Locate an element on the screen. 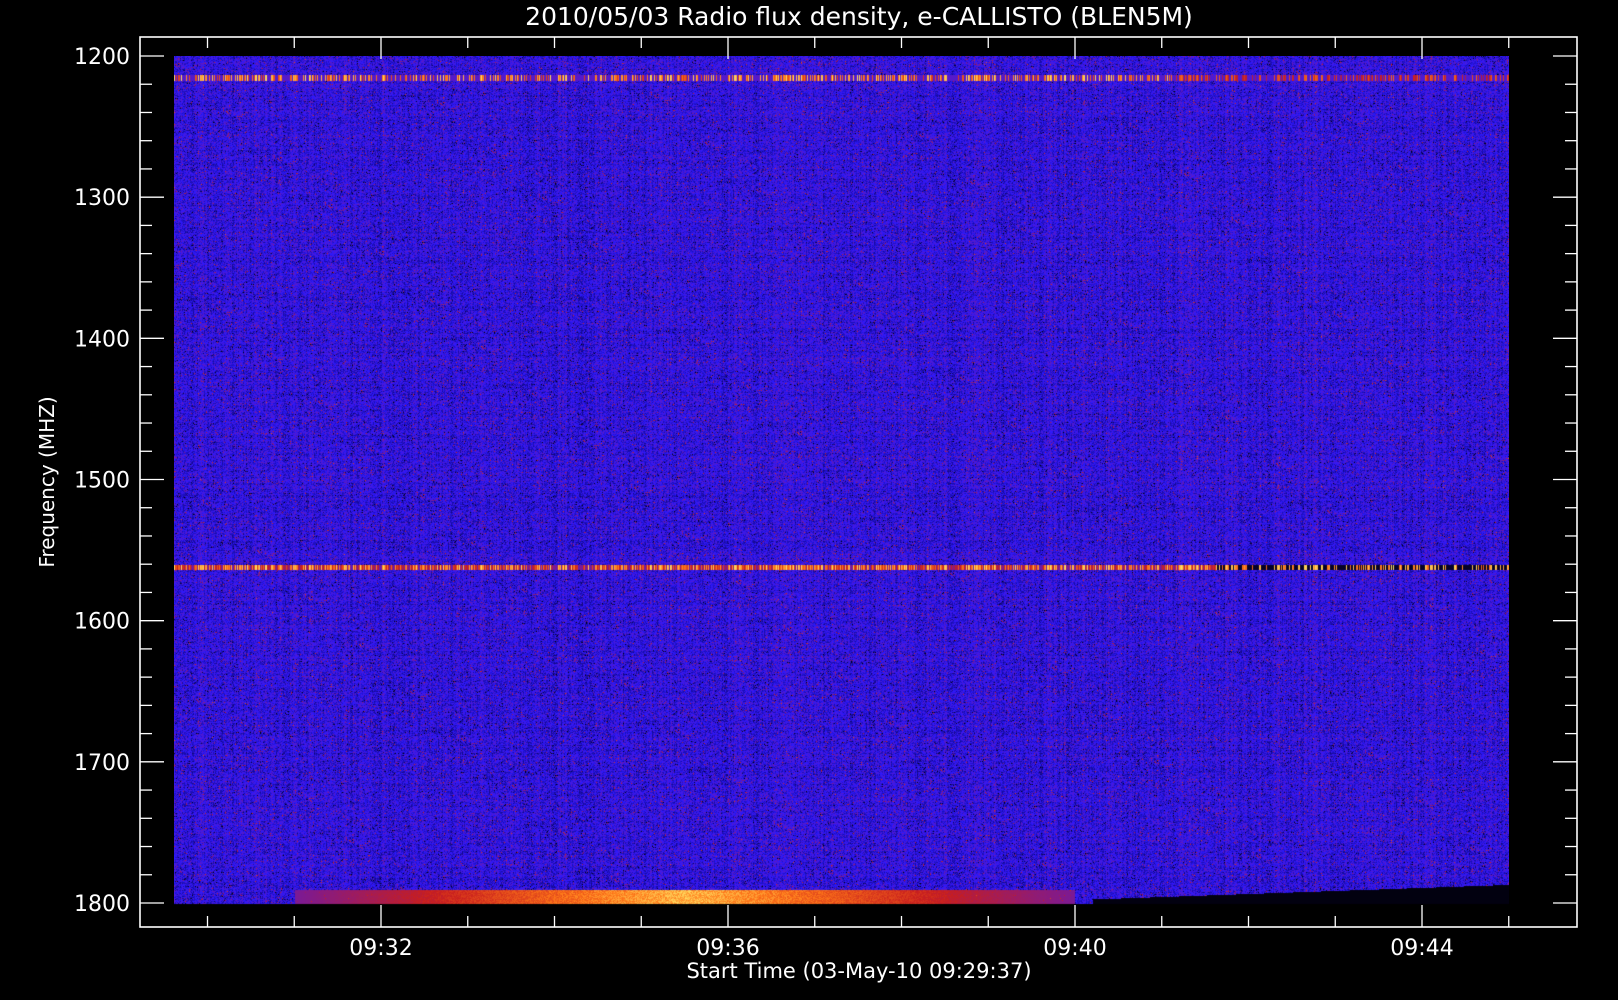 The width and height of the screenshot is (1618, 1000). y-tick-label: 1600 is located at coordinates (102, 622).